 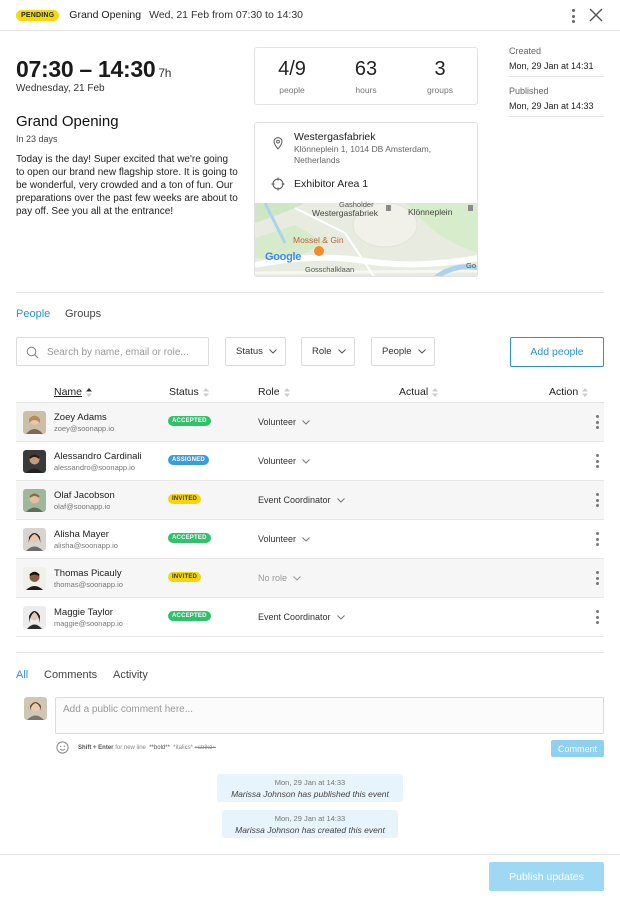 I want to click on person-email: thomas@soonapp.io, so click(x=88, y=584).